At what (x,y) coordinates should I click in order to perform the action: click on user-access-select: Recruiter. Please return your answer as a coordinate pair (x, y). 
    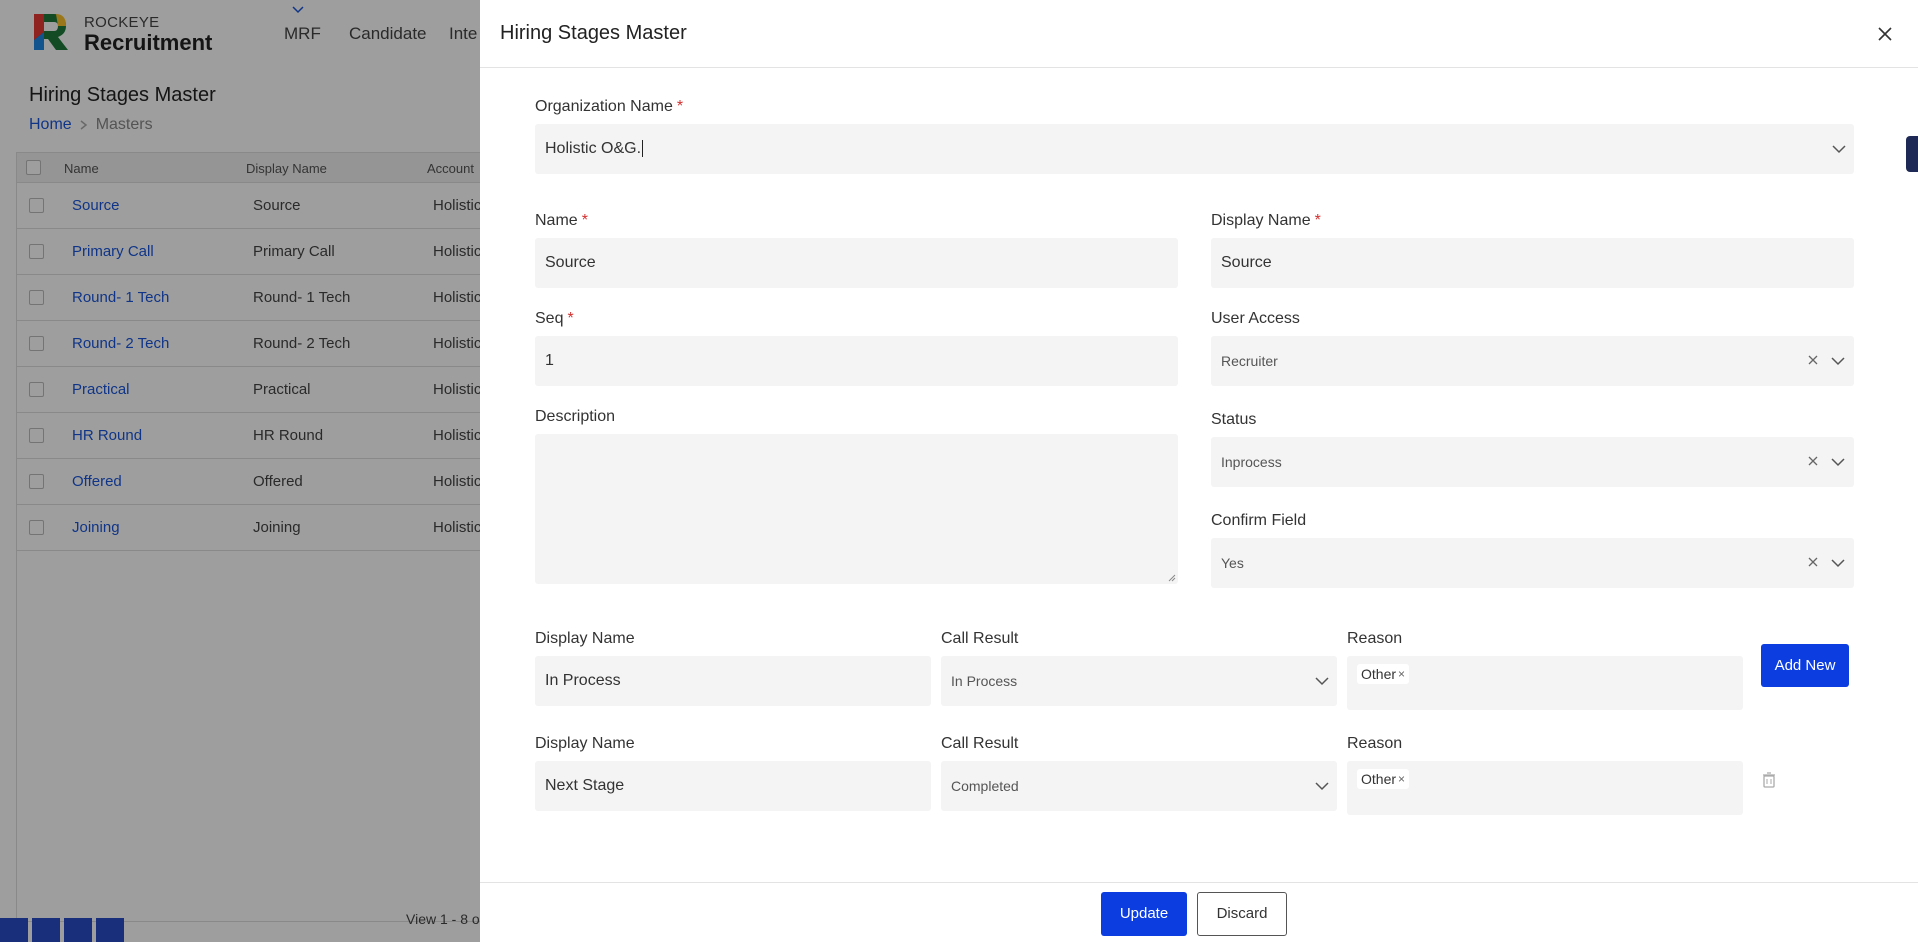
    Looking at the image, I should click on (1532, 361).